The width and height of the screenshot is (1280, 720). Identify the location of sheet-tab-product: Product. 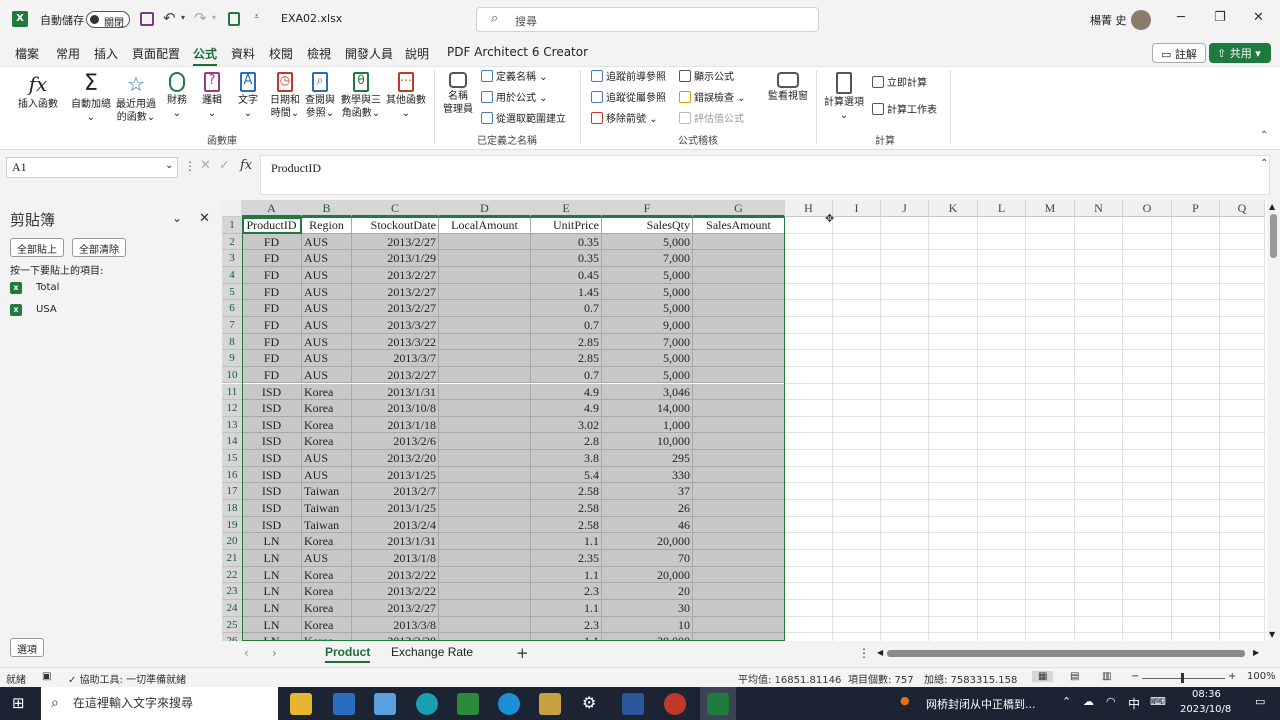
(348, 654).